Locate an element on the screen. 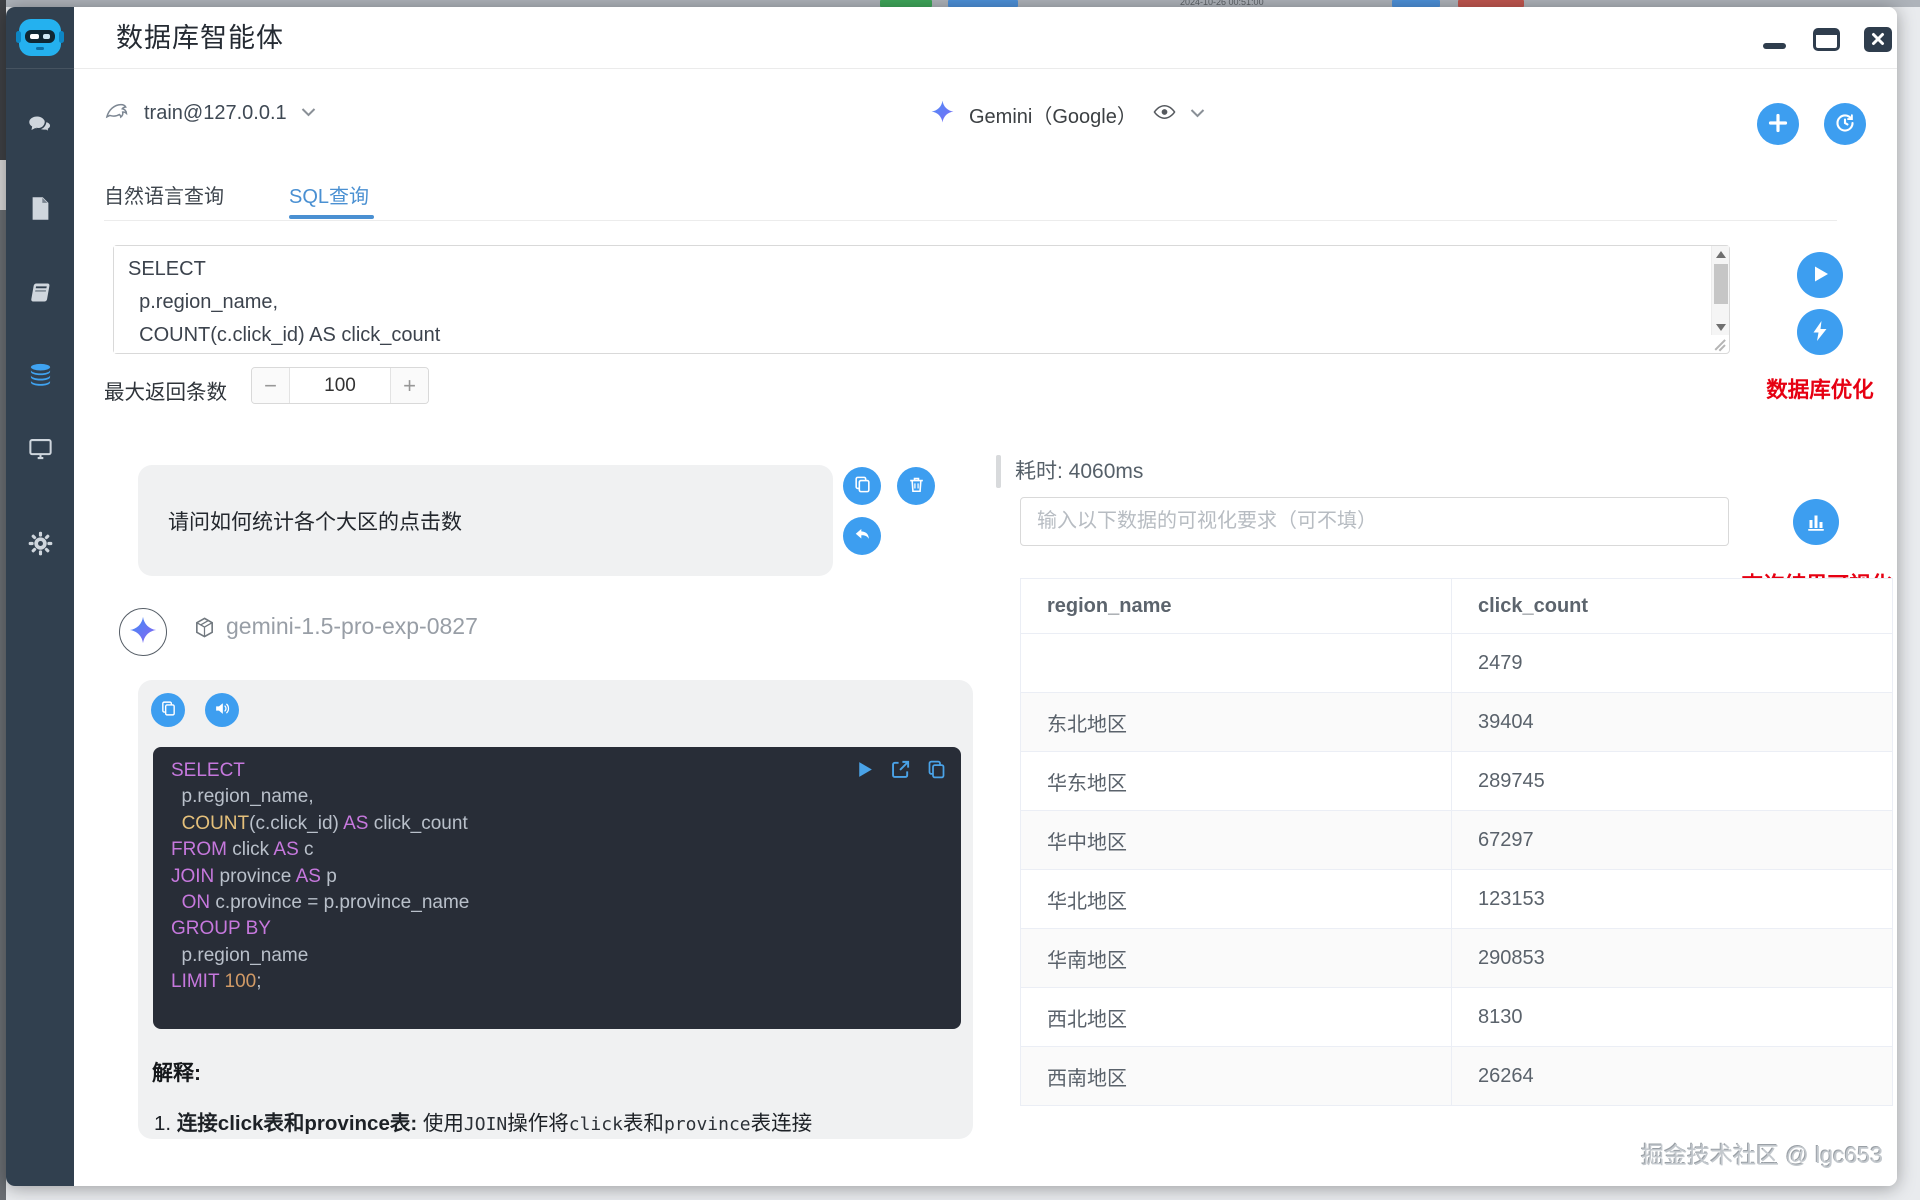 The width and height of the screenshot is (1920, 1200). optimize-button is located at coordinates (1820, 332).